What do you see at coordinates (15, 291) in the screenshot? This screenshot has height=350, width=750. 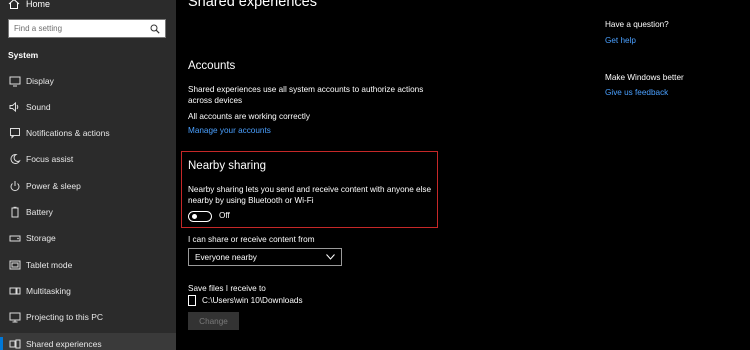 I see `multitasking-icon` at bounding box center [15, 291].